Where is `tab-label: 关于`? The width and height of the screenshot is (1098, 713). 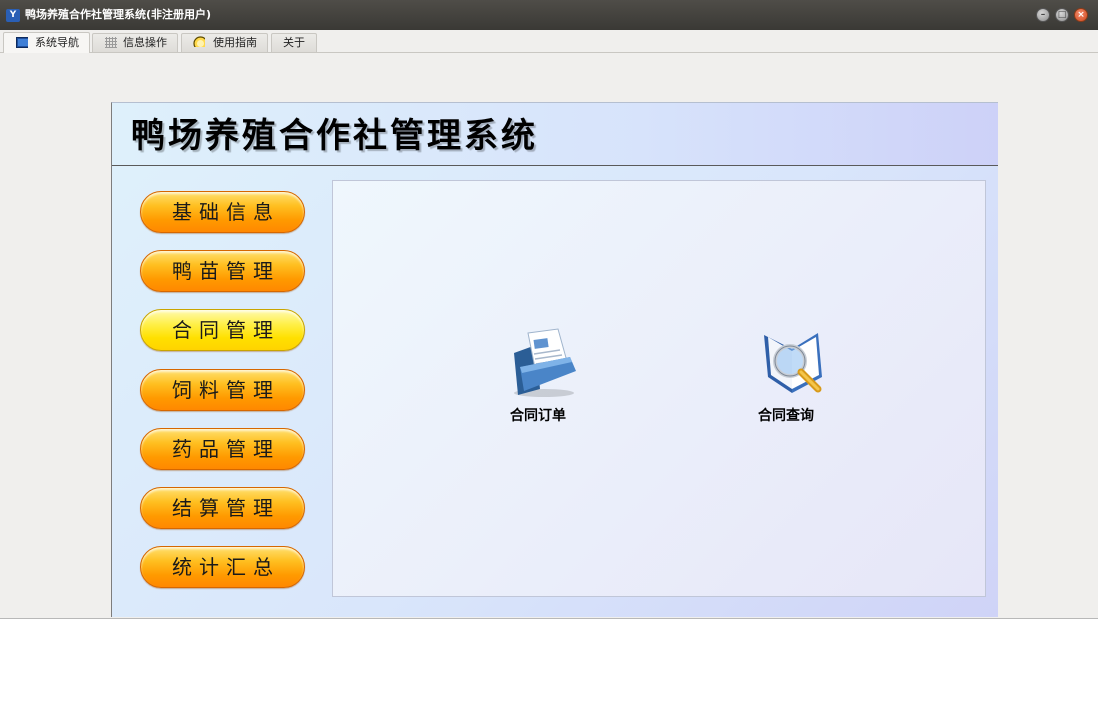 tab-label: 关于 is located at coordinates (294, 42).